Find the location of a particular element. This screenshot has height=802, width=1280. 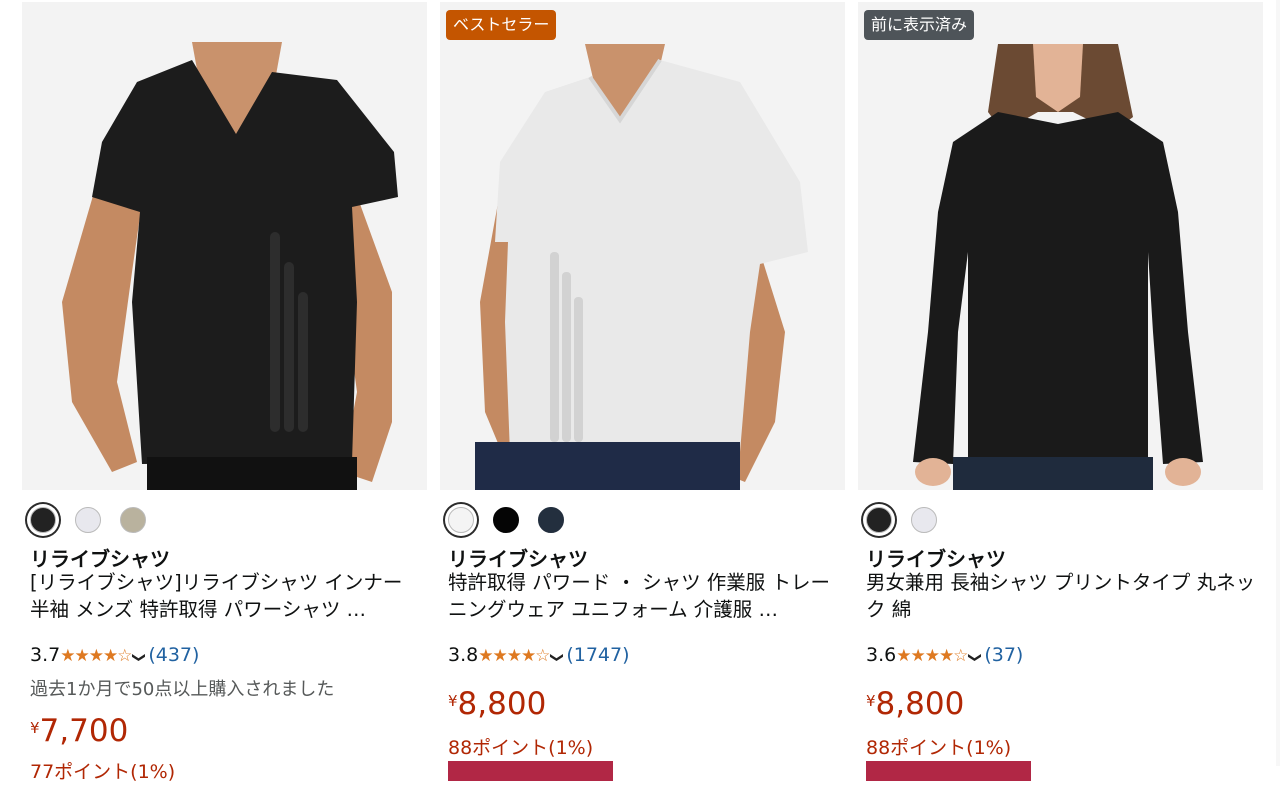

price: ¥7,700 is located at coordinates (79, 731).